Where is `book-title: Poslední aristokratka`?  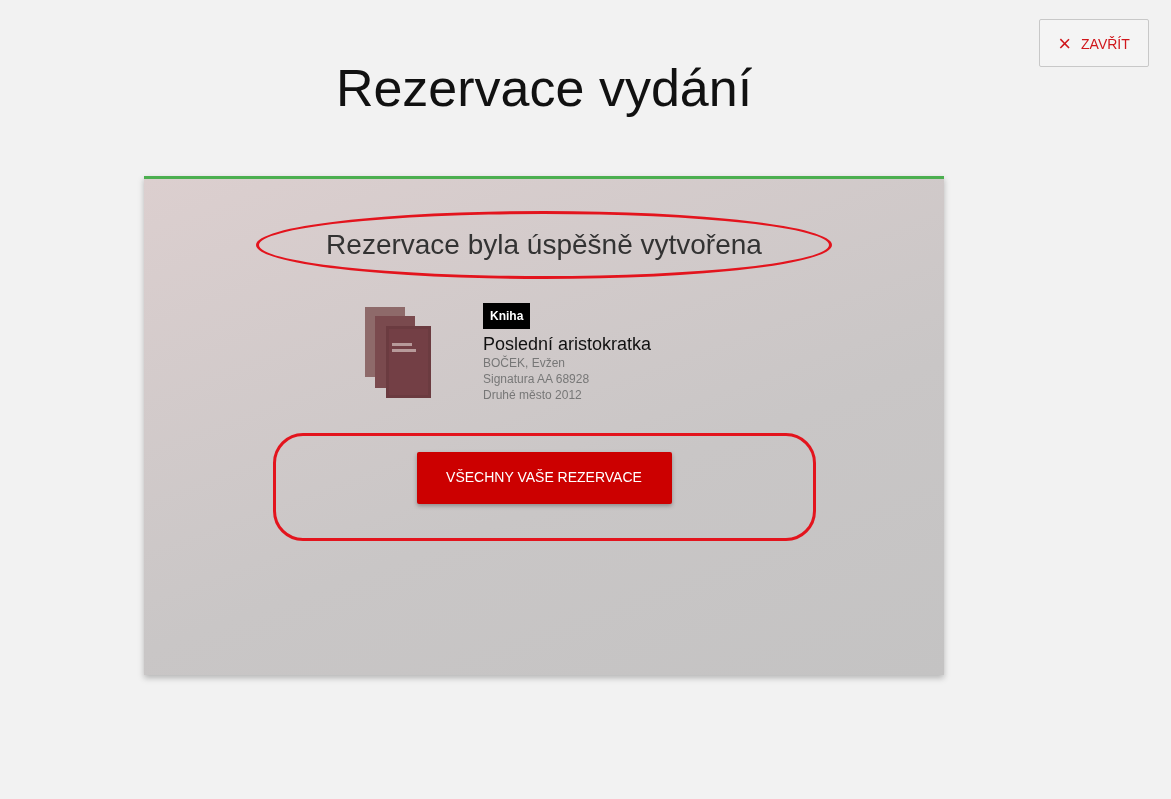
book-title: Poslední aristokratka is located at coordinates (568, 345).